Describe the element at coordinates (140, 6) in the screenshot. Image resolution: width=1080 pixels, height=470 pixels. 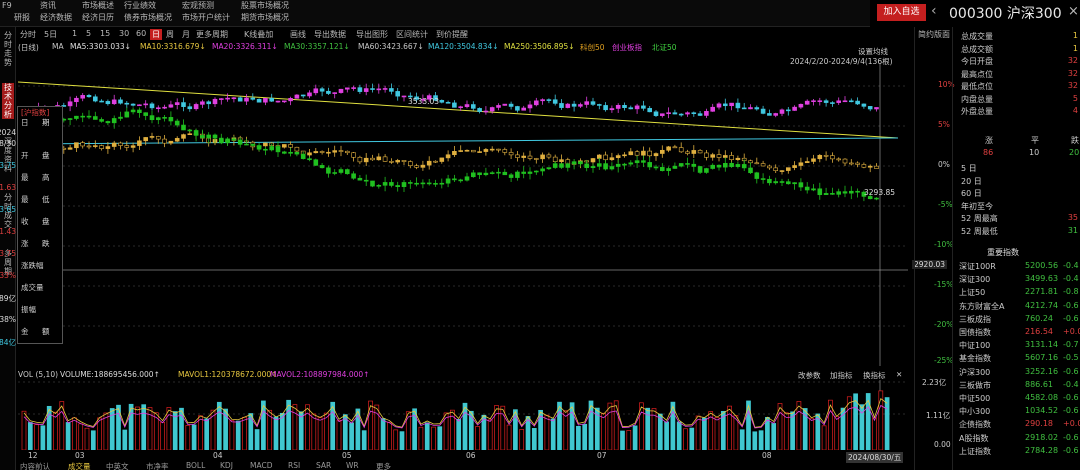
I see `nav-industry: 行业绩效` at that location.